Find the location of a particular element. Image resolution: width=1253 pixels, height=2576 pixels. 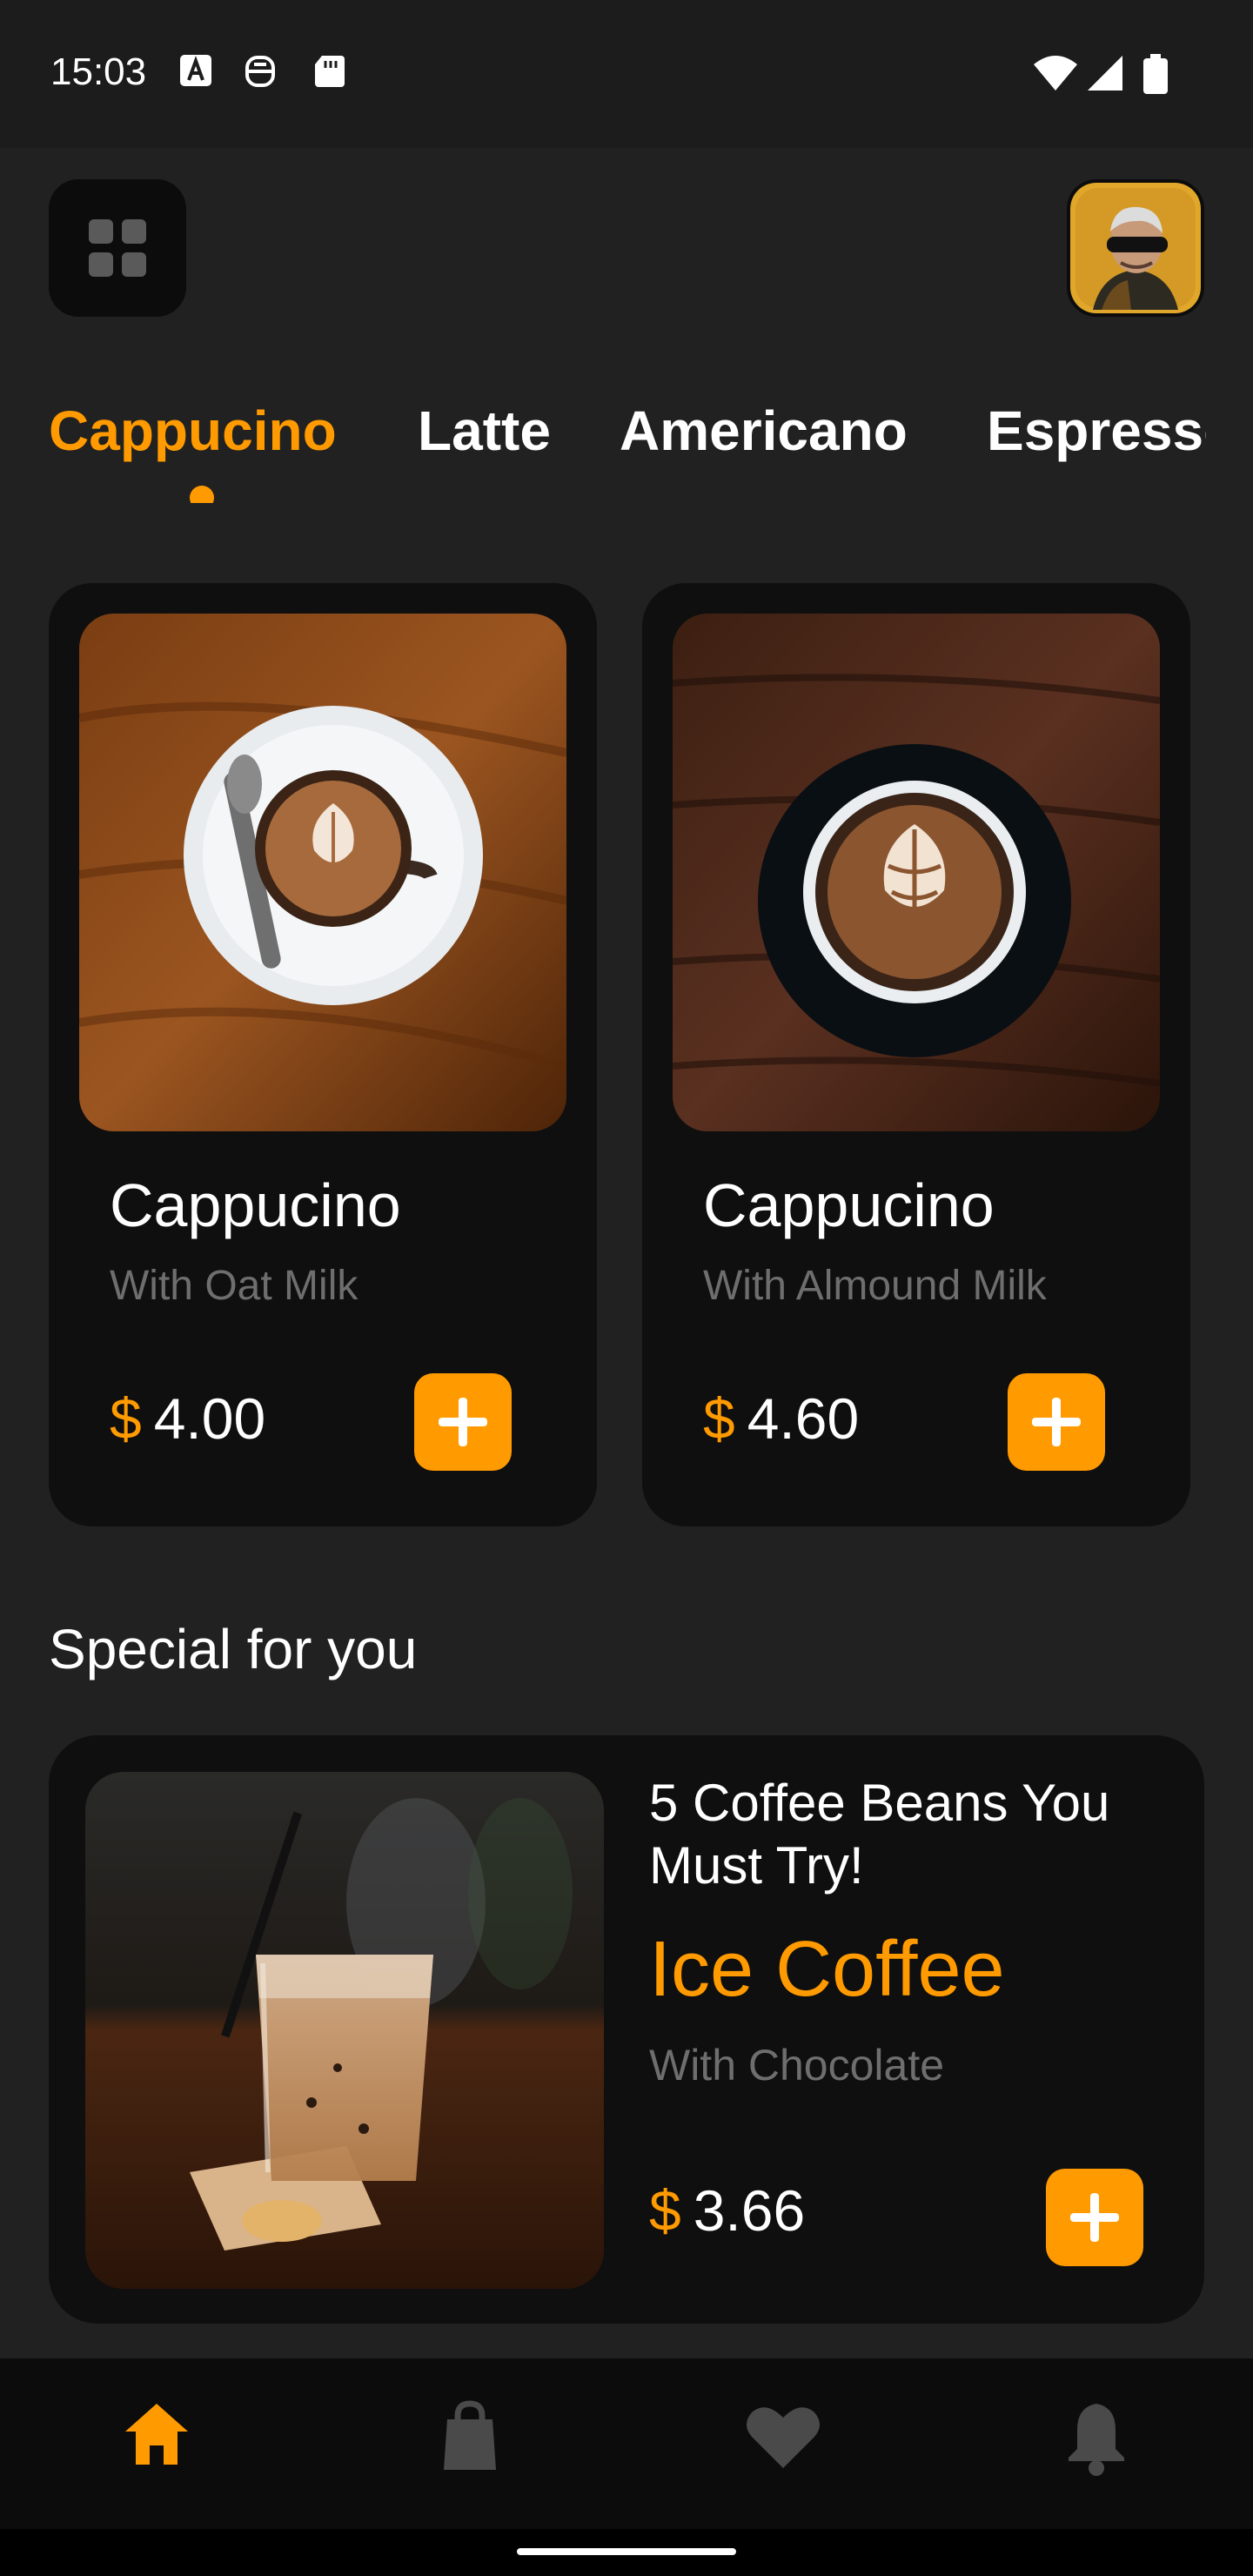

home-icon is located at coordinates (156, 2434).